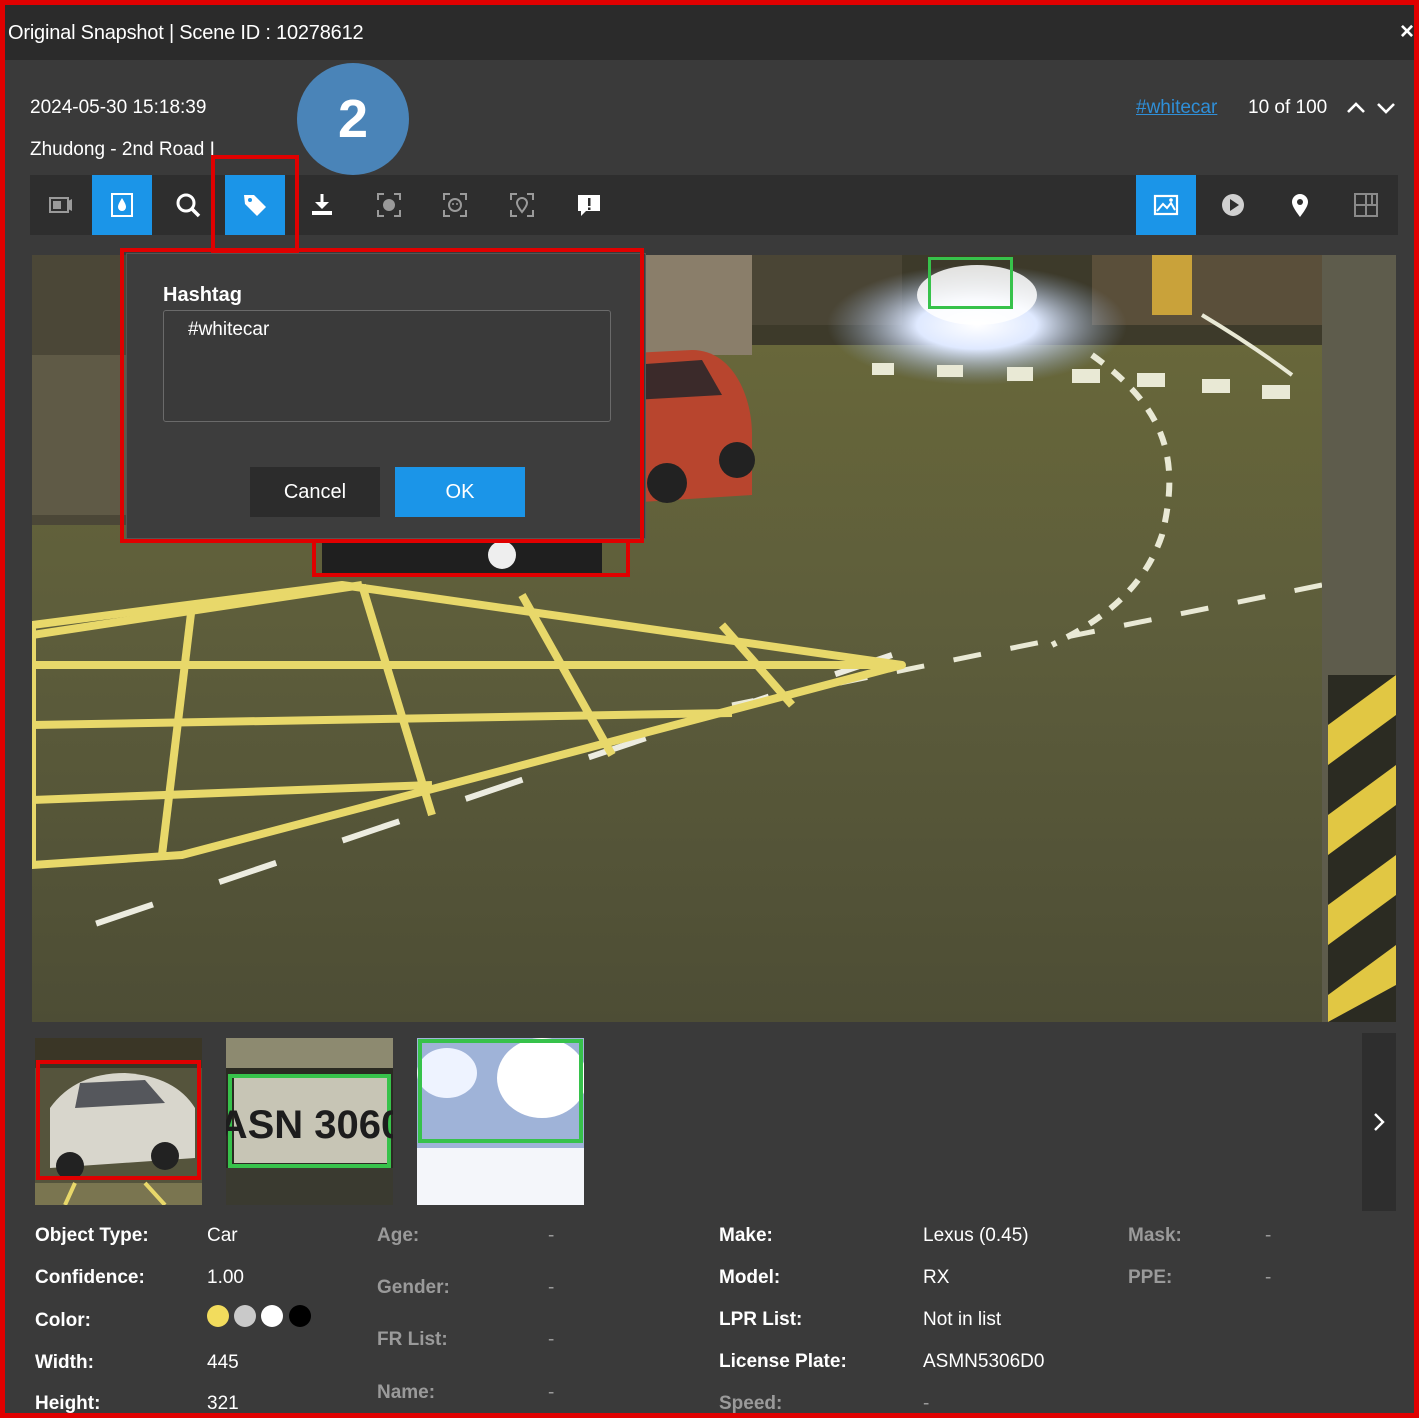 The image size is (1419, 1418). What do you see at coordinates (245, 1316) in the screenshot?
I see `color-swatch-gray` at bounding box center [245, 1316].